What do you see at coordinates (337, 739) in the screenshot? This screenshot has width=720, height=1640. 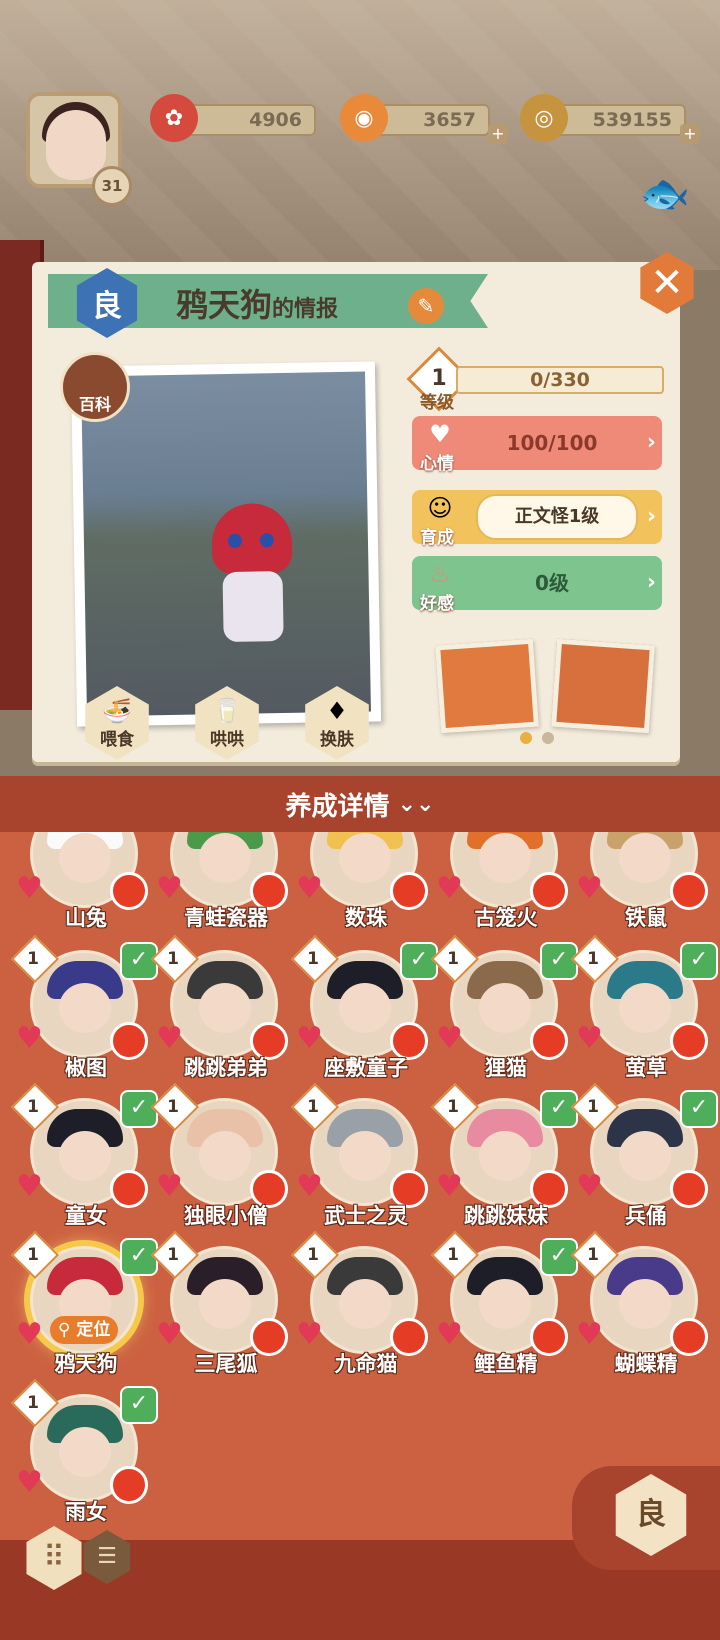 I see `skin-label: 换肤` at bounding box center [337, 739].